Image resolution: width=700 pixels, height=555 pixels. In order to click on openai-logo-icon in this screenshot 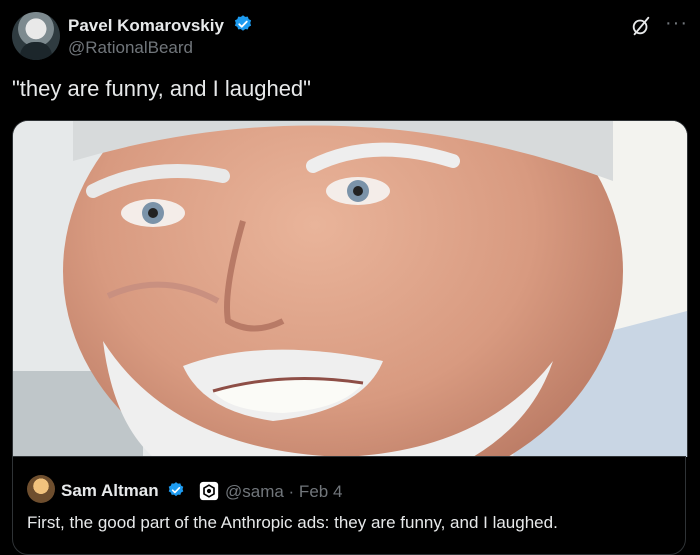, I will do `click(209, 491)`.